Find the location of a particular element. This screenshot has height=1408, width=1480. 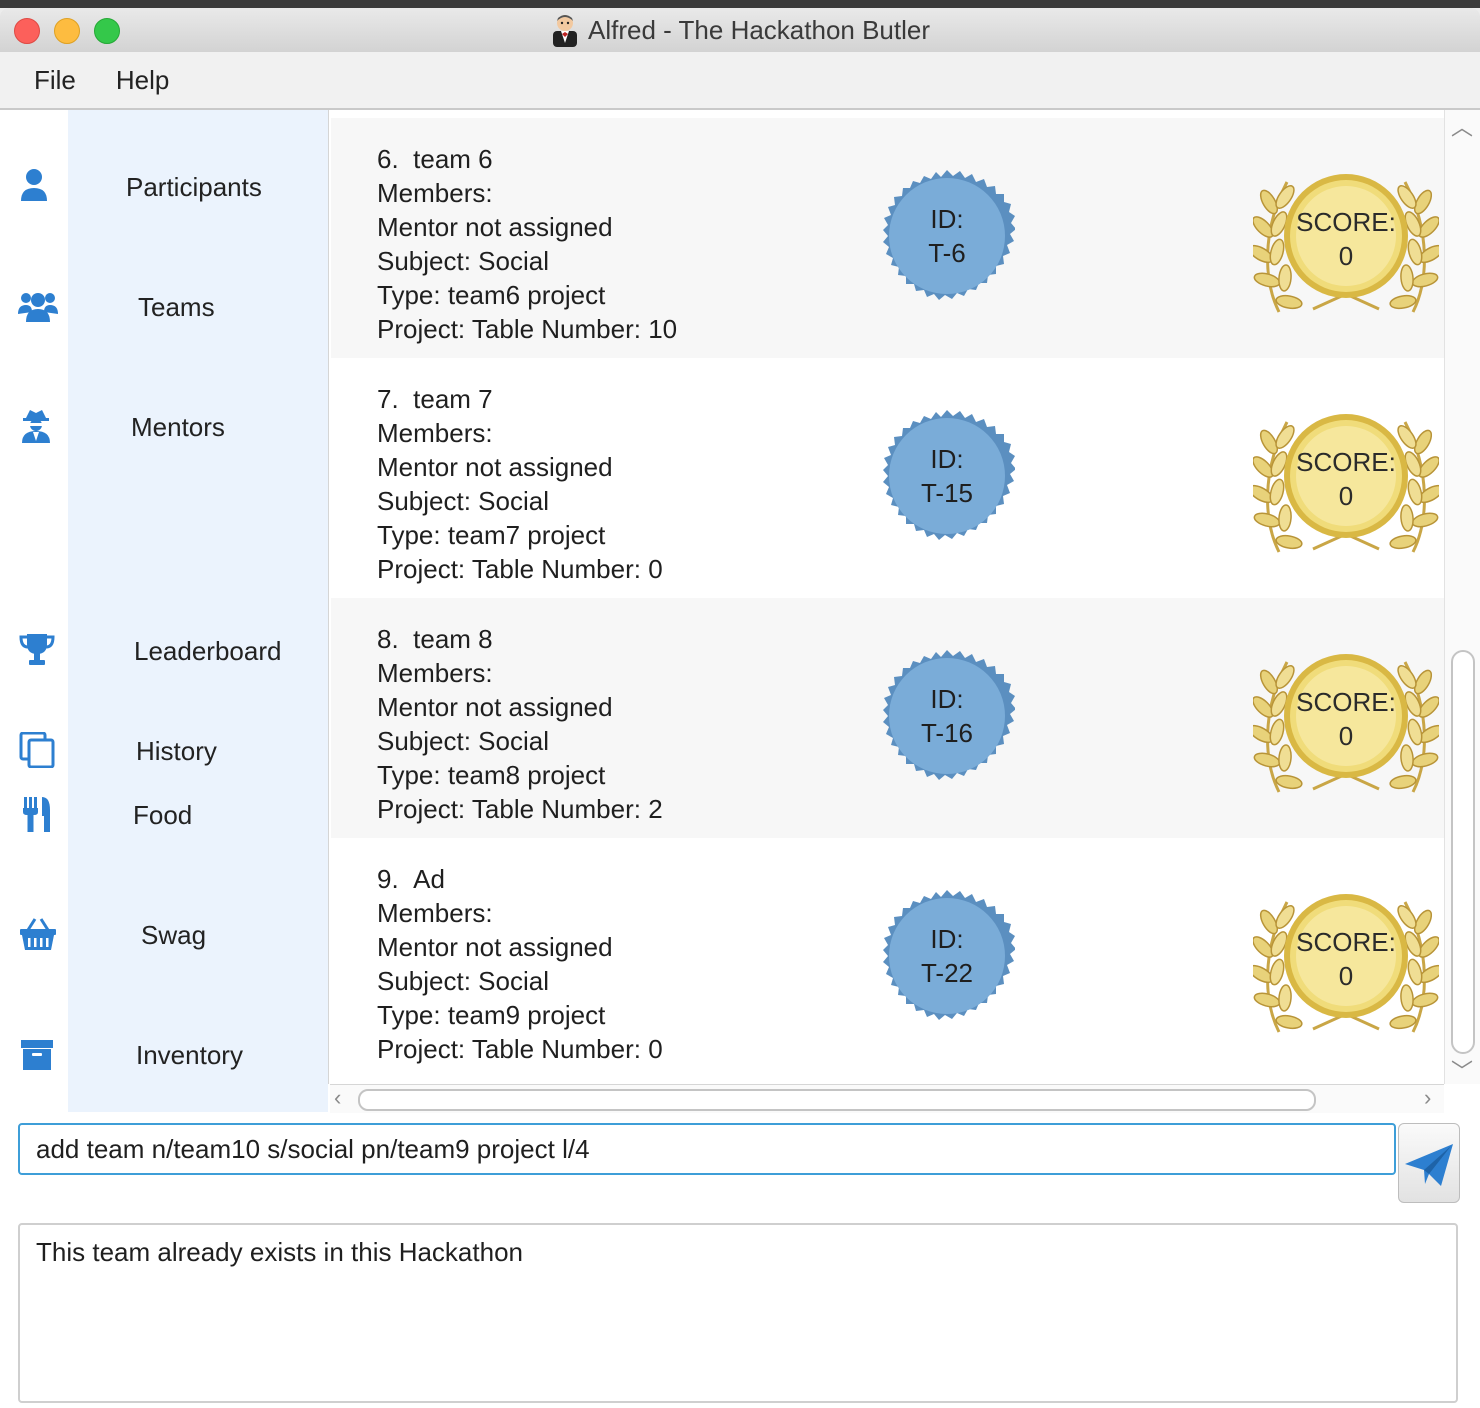

team-type: Type: team9 project is located at coordinates (491, 1015).